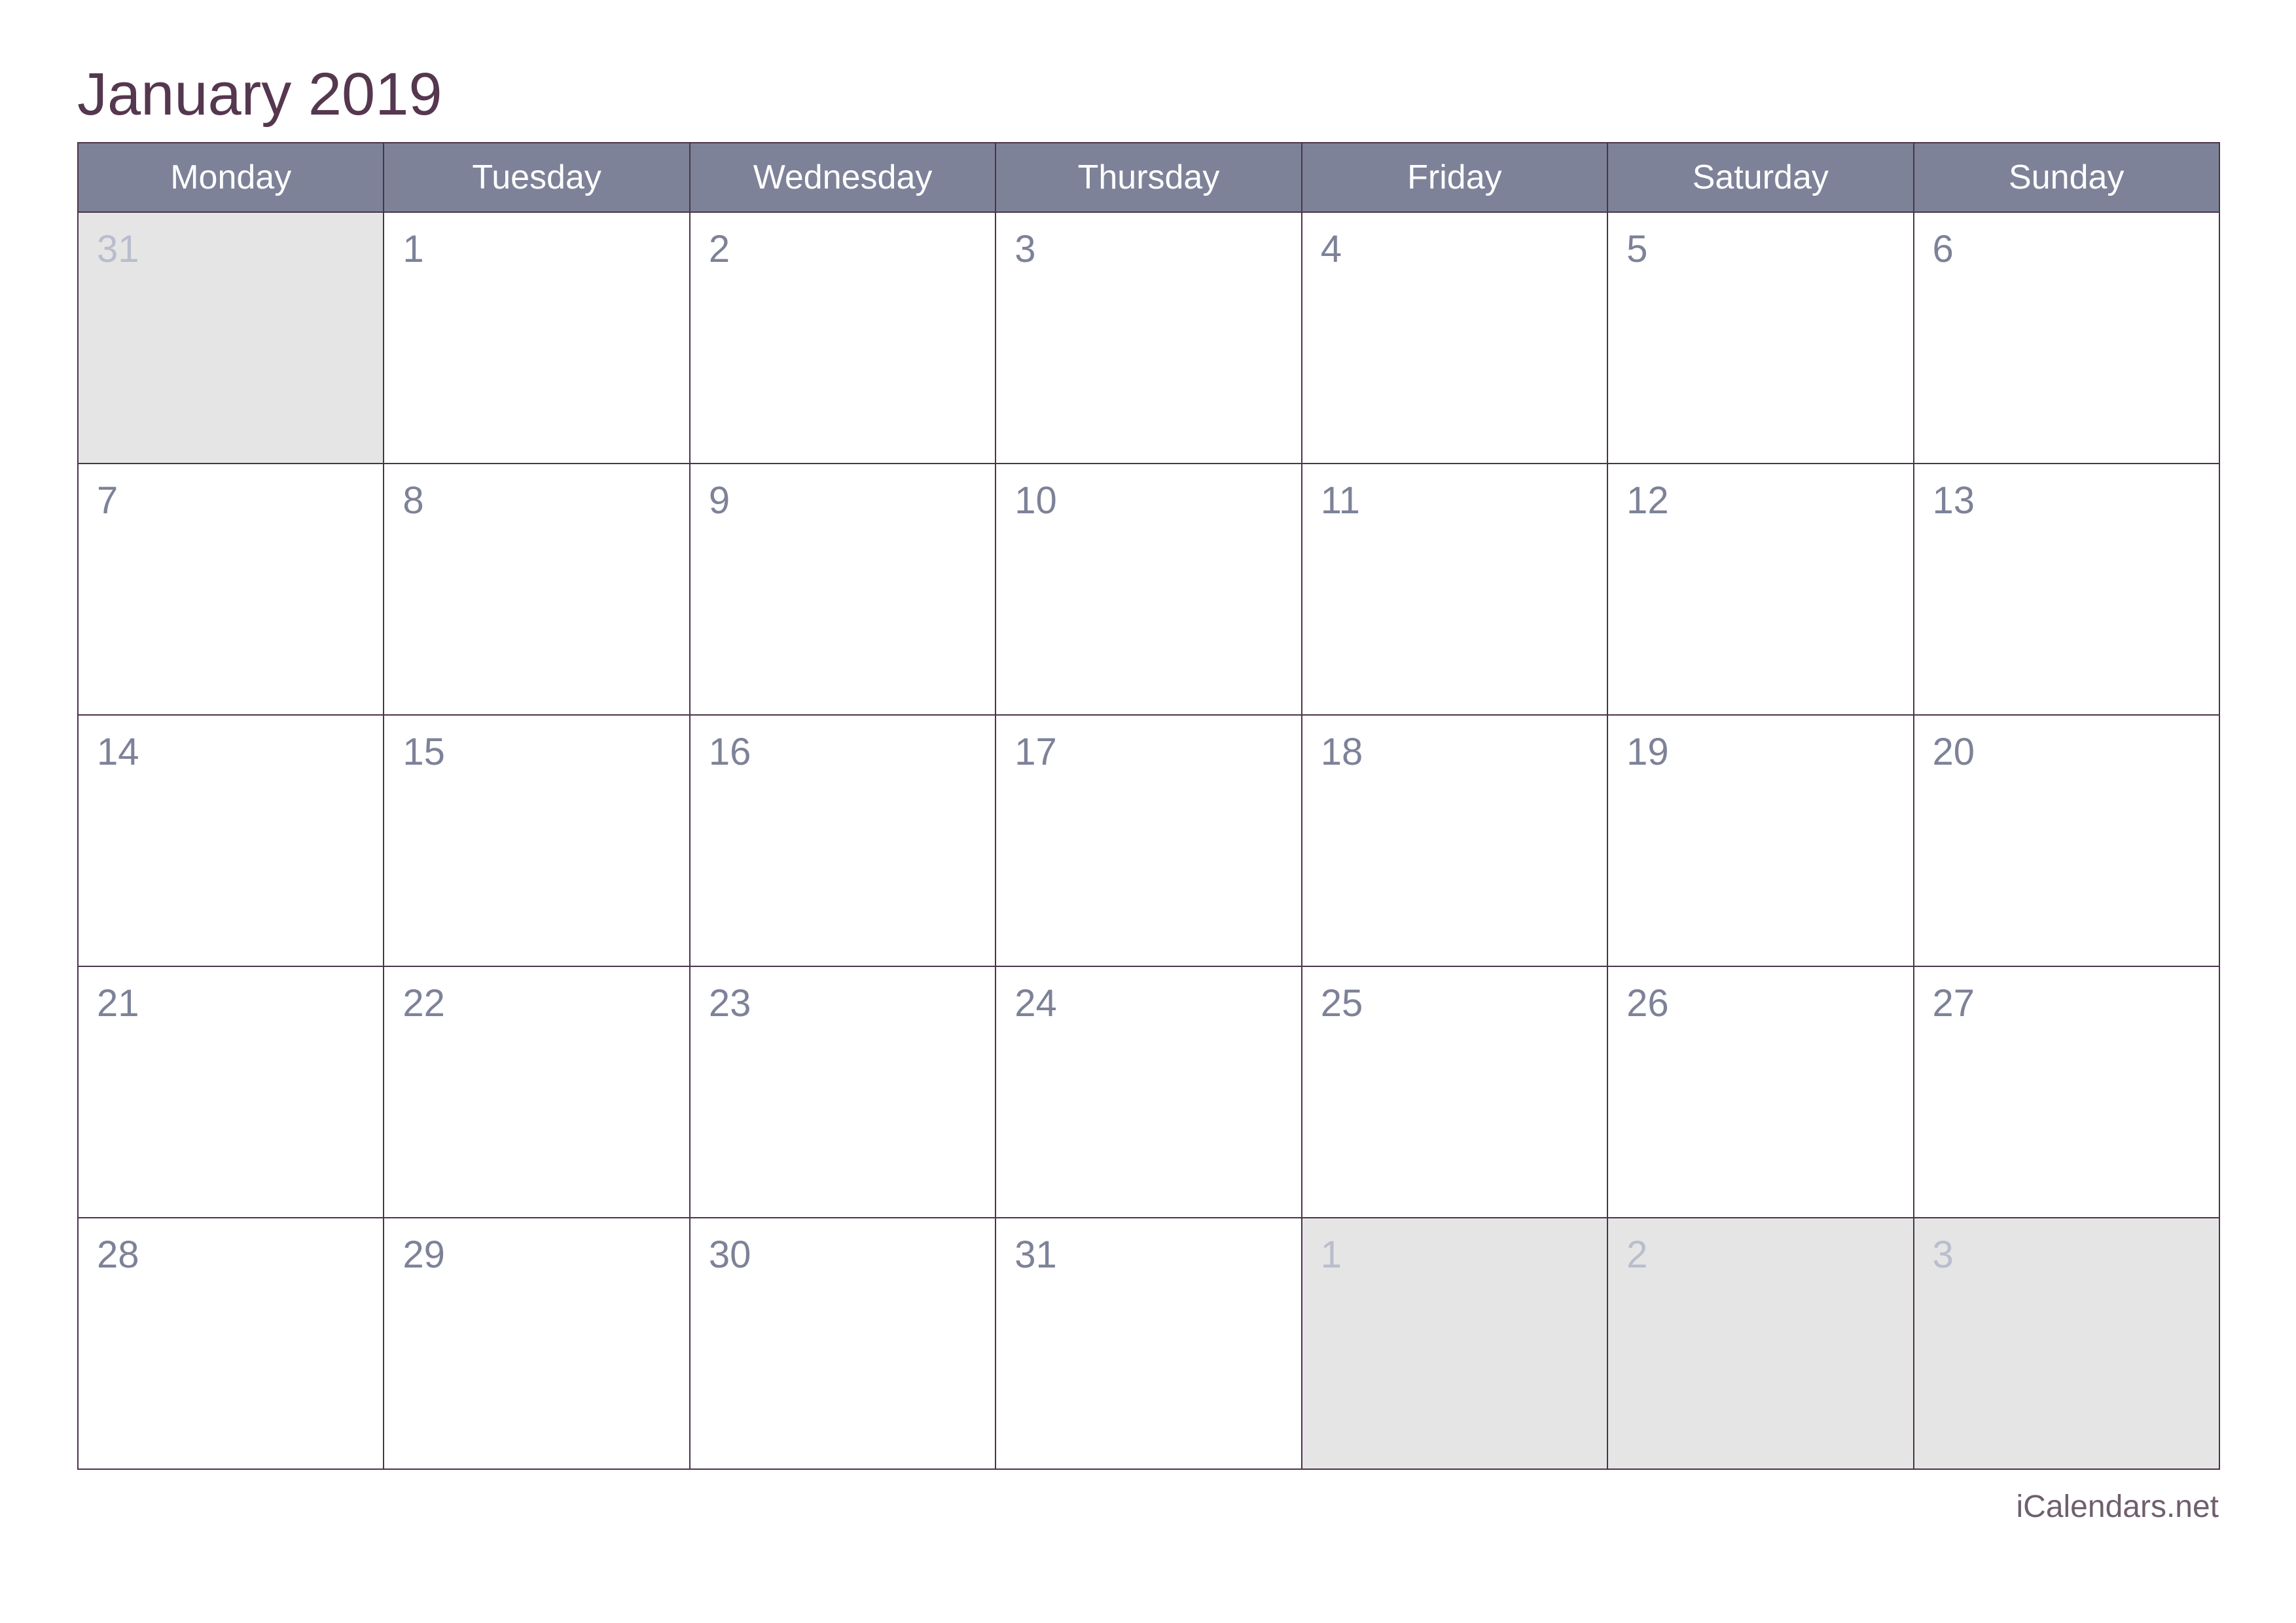 The image size is (2296, 1623). Describe the element at coordinates (1454, 1092) in the screenshot. I see `day-cell: 25` at that location.